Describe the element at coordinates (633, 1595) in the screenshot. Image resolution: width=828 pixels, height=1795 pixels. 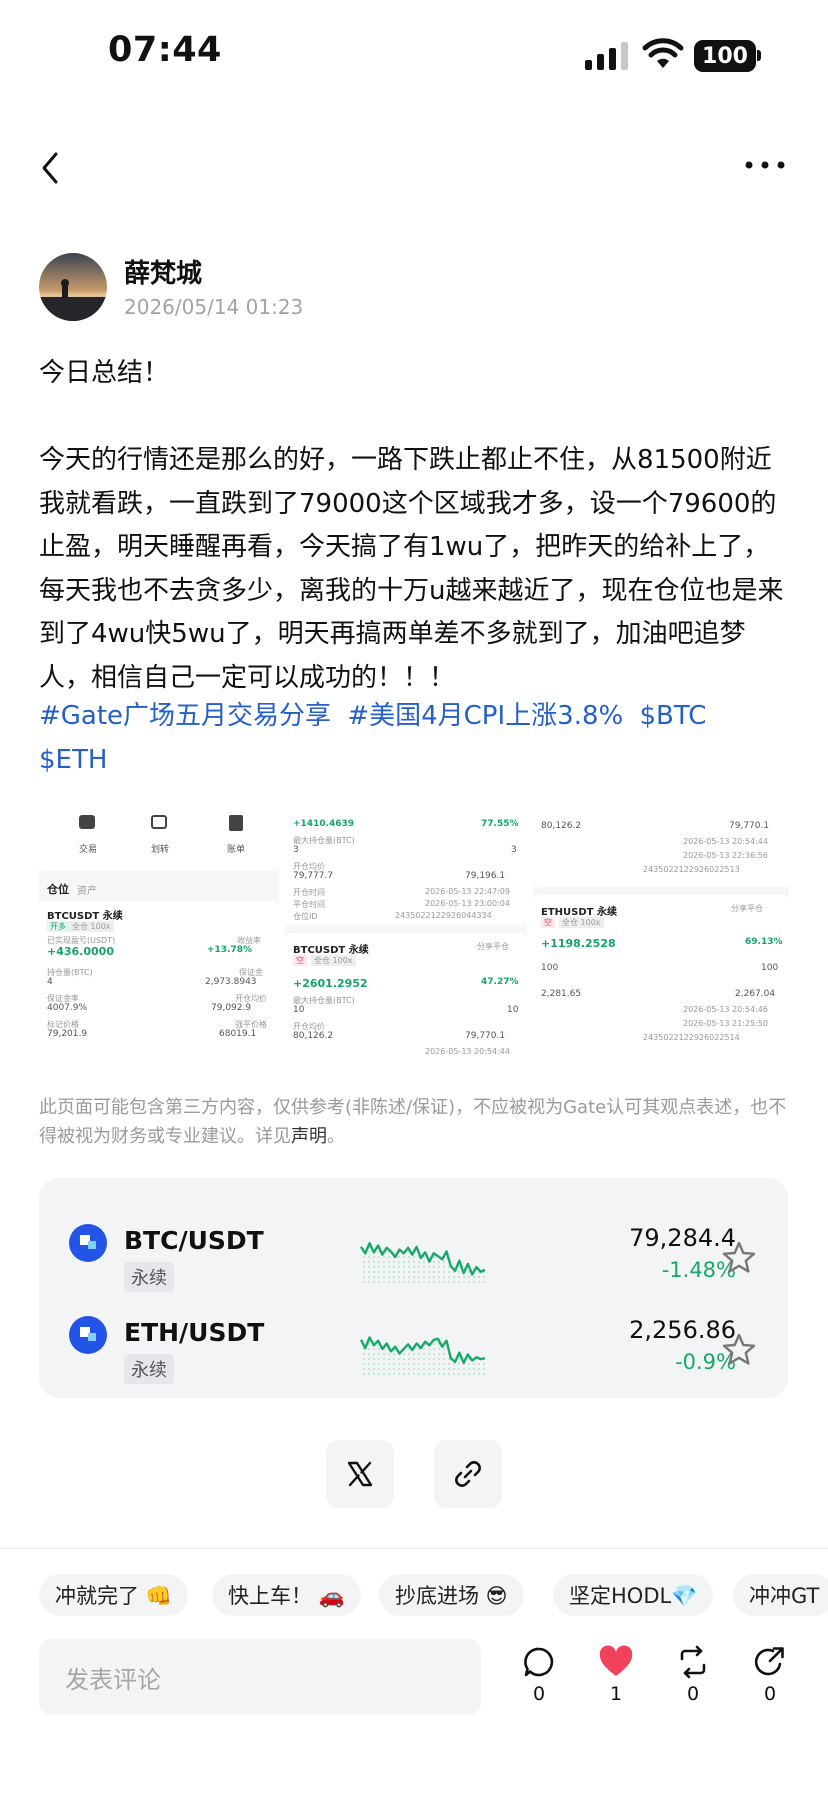
I see `quick-reply-chip: 坚定HODL💎` at that location.